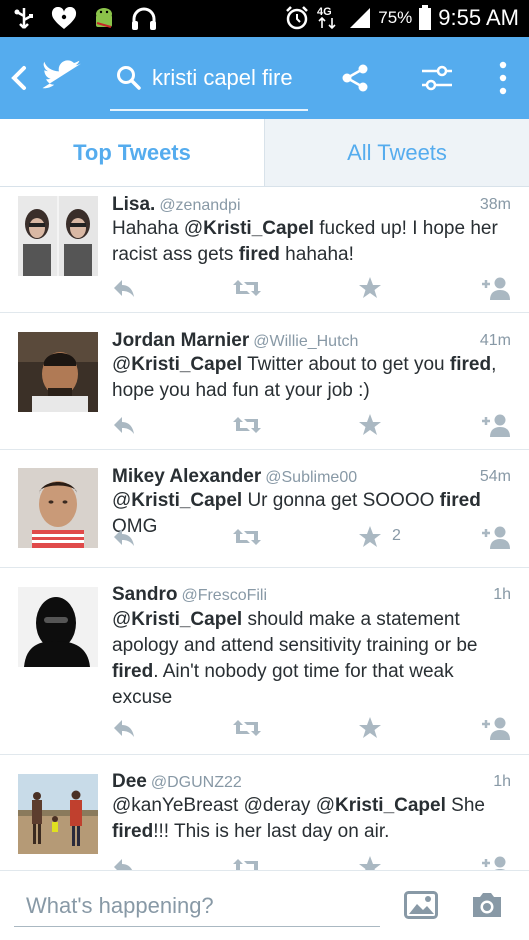 The image size is (529, 940). I want to click on user-handle: @FrescoFili, so click(224, 595).